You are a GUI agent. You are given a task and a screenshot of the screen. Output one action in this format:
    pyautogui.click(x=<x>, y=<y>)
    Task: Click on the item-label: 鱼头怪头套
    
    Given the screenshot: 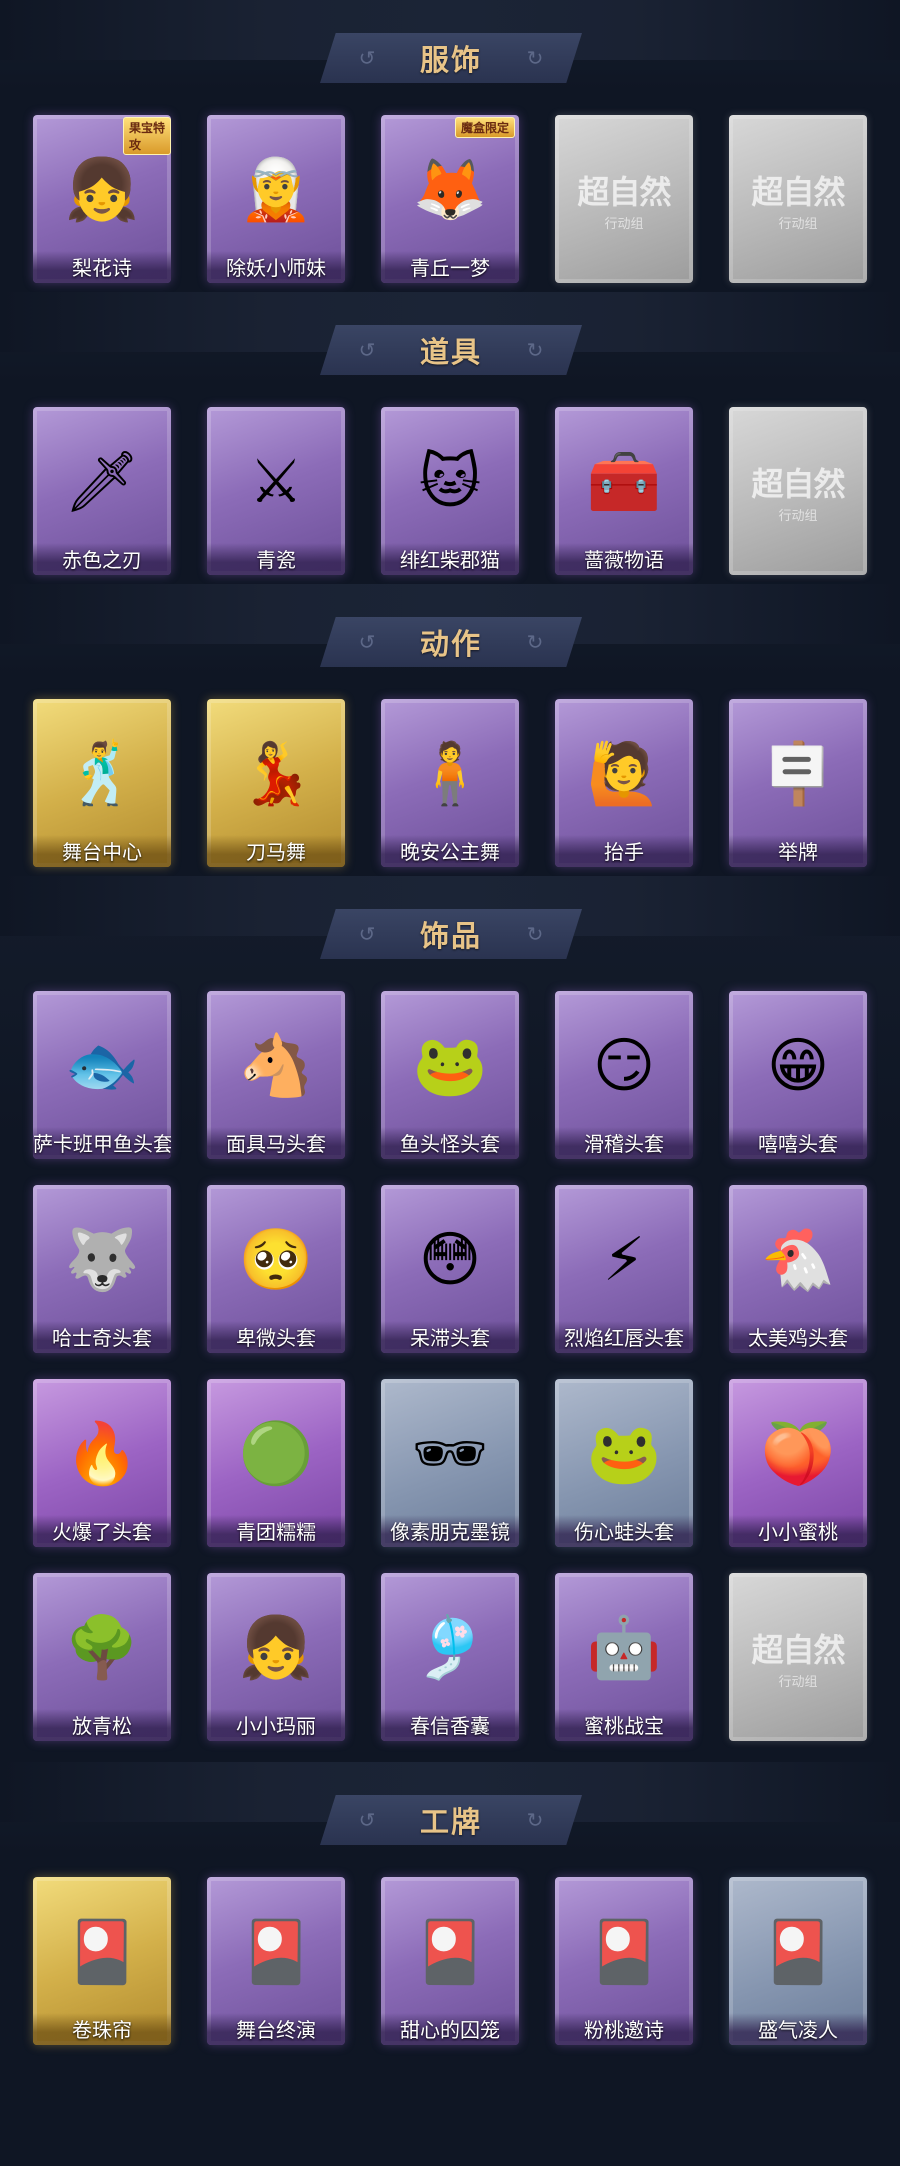 What is the action you would take?
    pyautogui.click(x=450, y=1143)
    